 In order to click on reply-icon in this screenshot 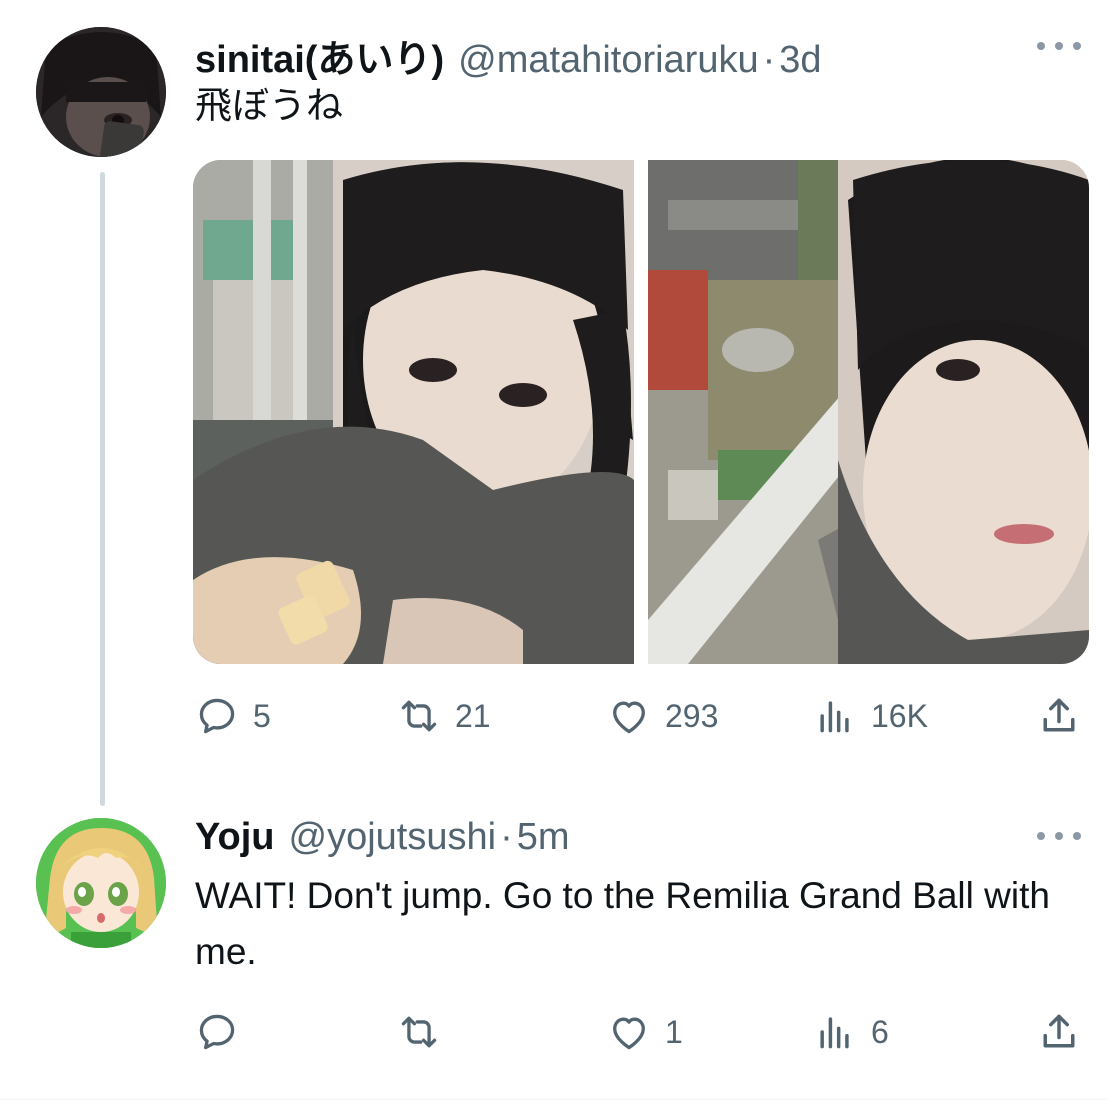, I will do `click(217, 1032)`.